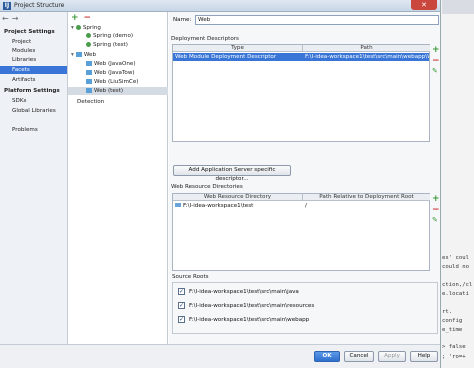 The image size is (474, 368). I want to click on code-line: could no, so click(455, 267).